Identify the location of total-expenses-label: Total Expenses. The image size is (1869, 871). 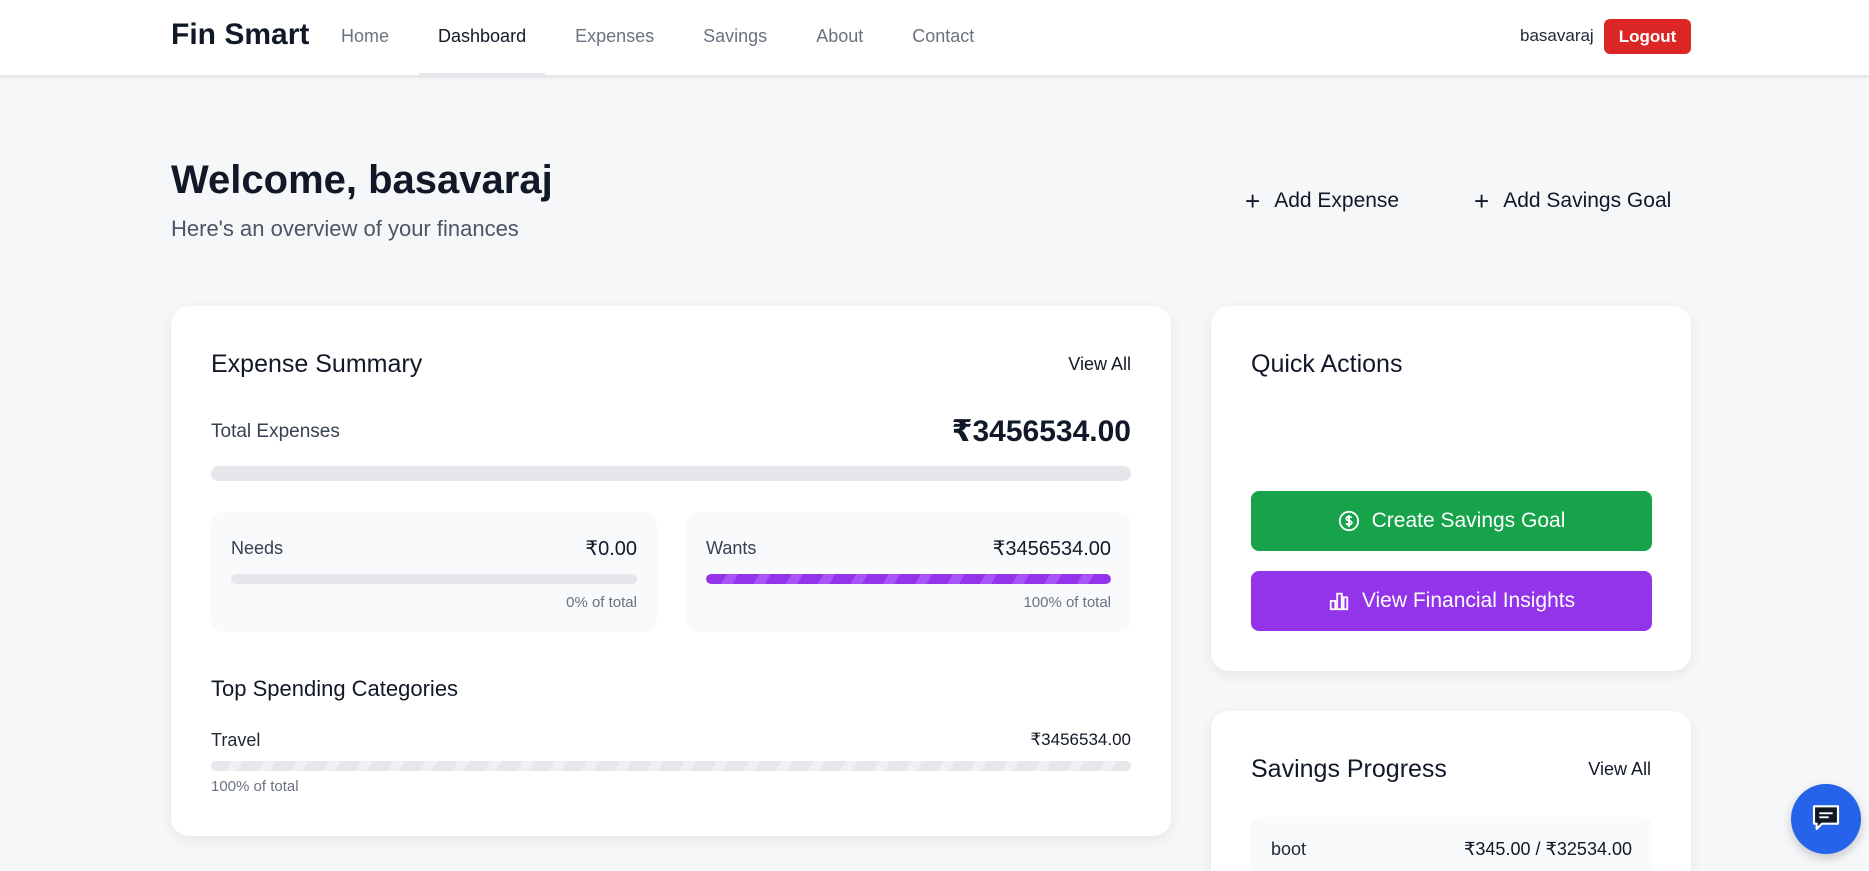
(275, 431).